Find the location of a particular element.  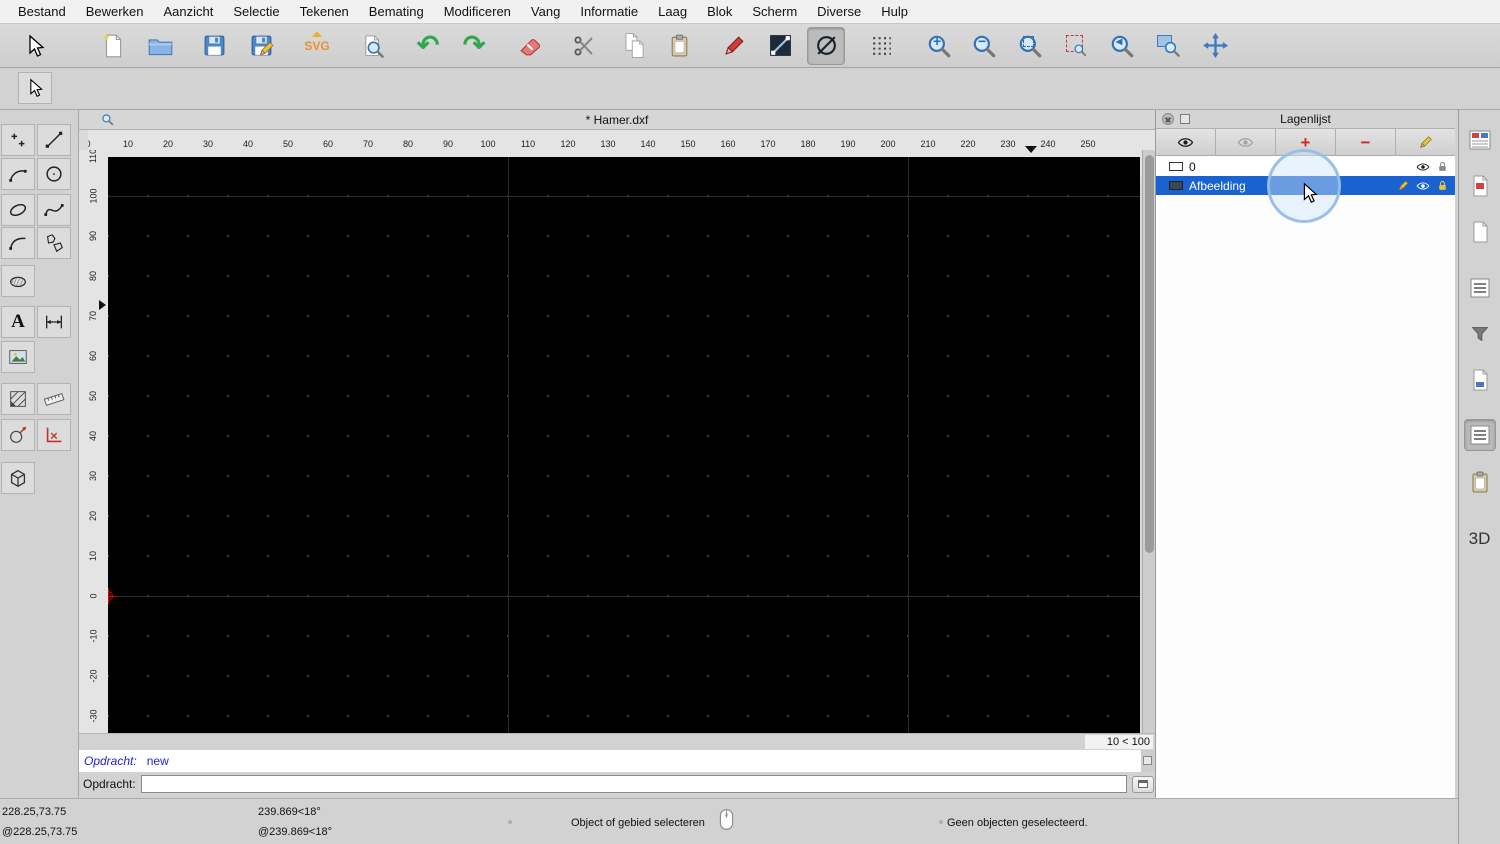

polyline-tool-button is located at coordinates (18, 243).